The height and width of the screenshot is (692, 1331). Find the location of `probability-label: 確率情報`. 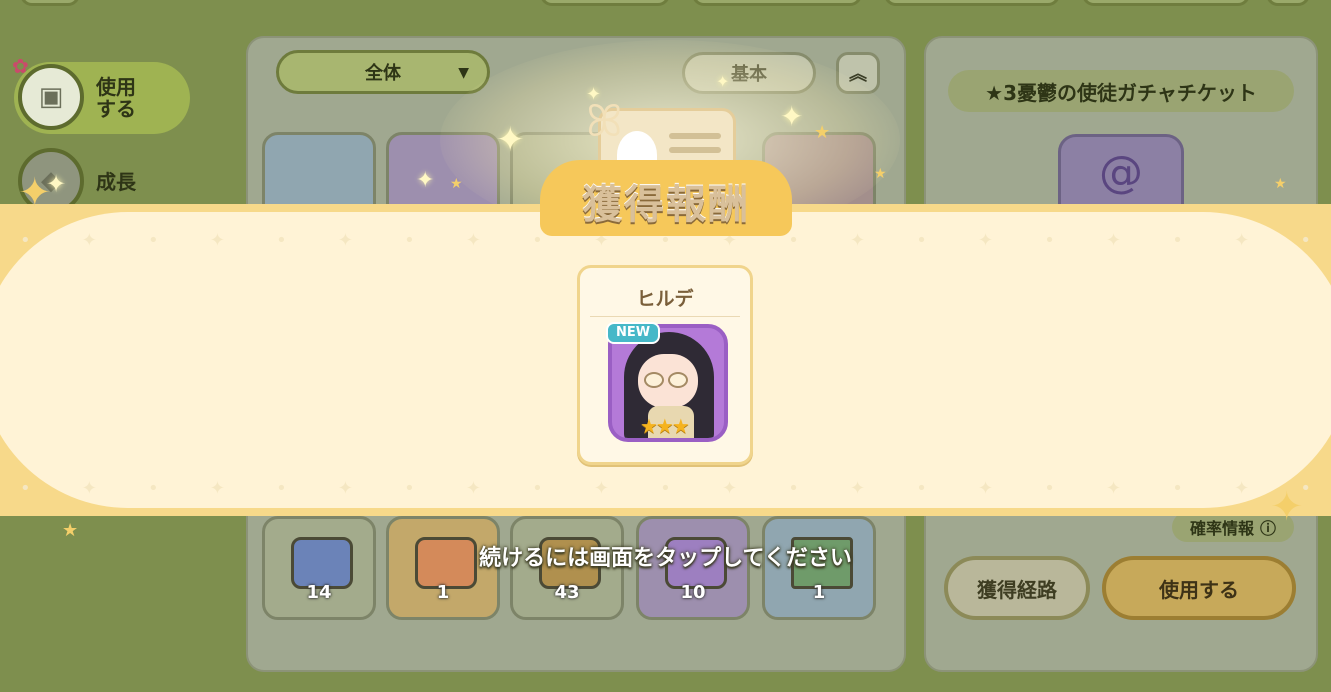

probability-label: 確率情報 is located at coordinates (1221, 528).